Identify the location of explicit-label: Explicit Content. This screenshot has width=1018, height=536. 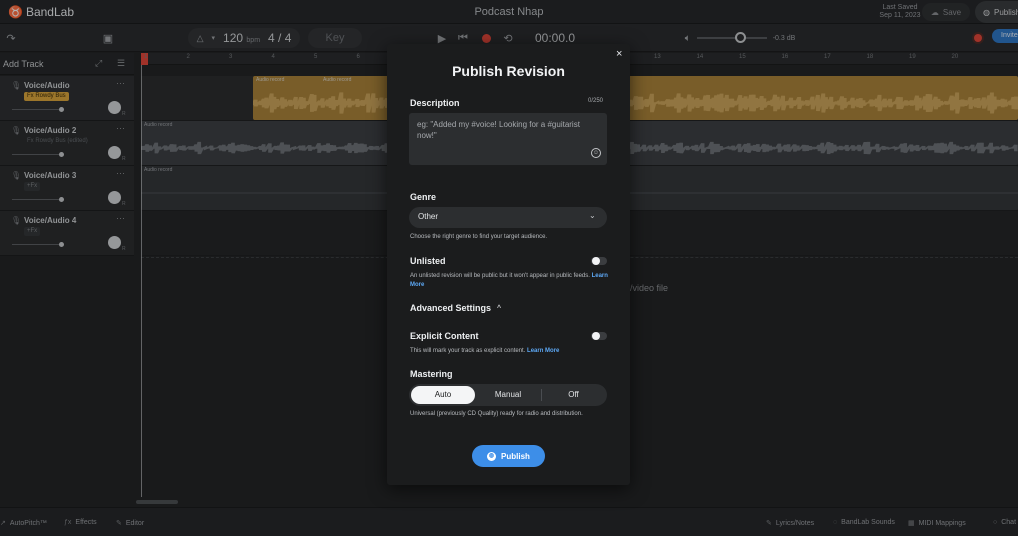
(444, 336).